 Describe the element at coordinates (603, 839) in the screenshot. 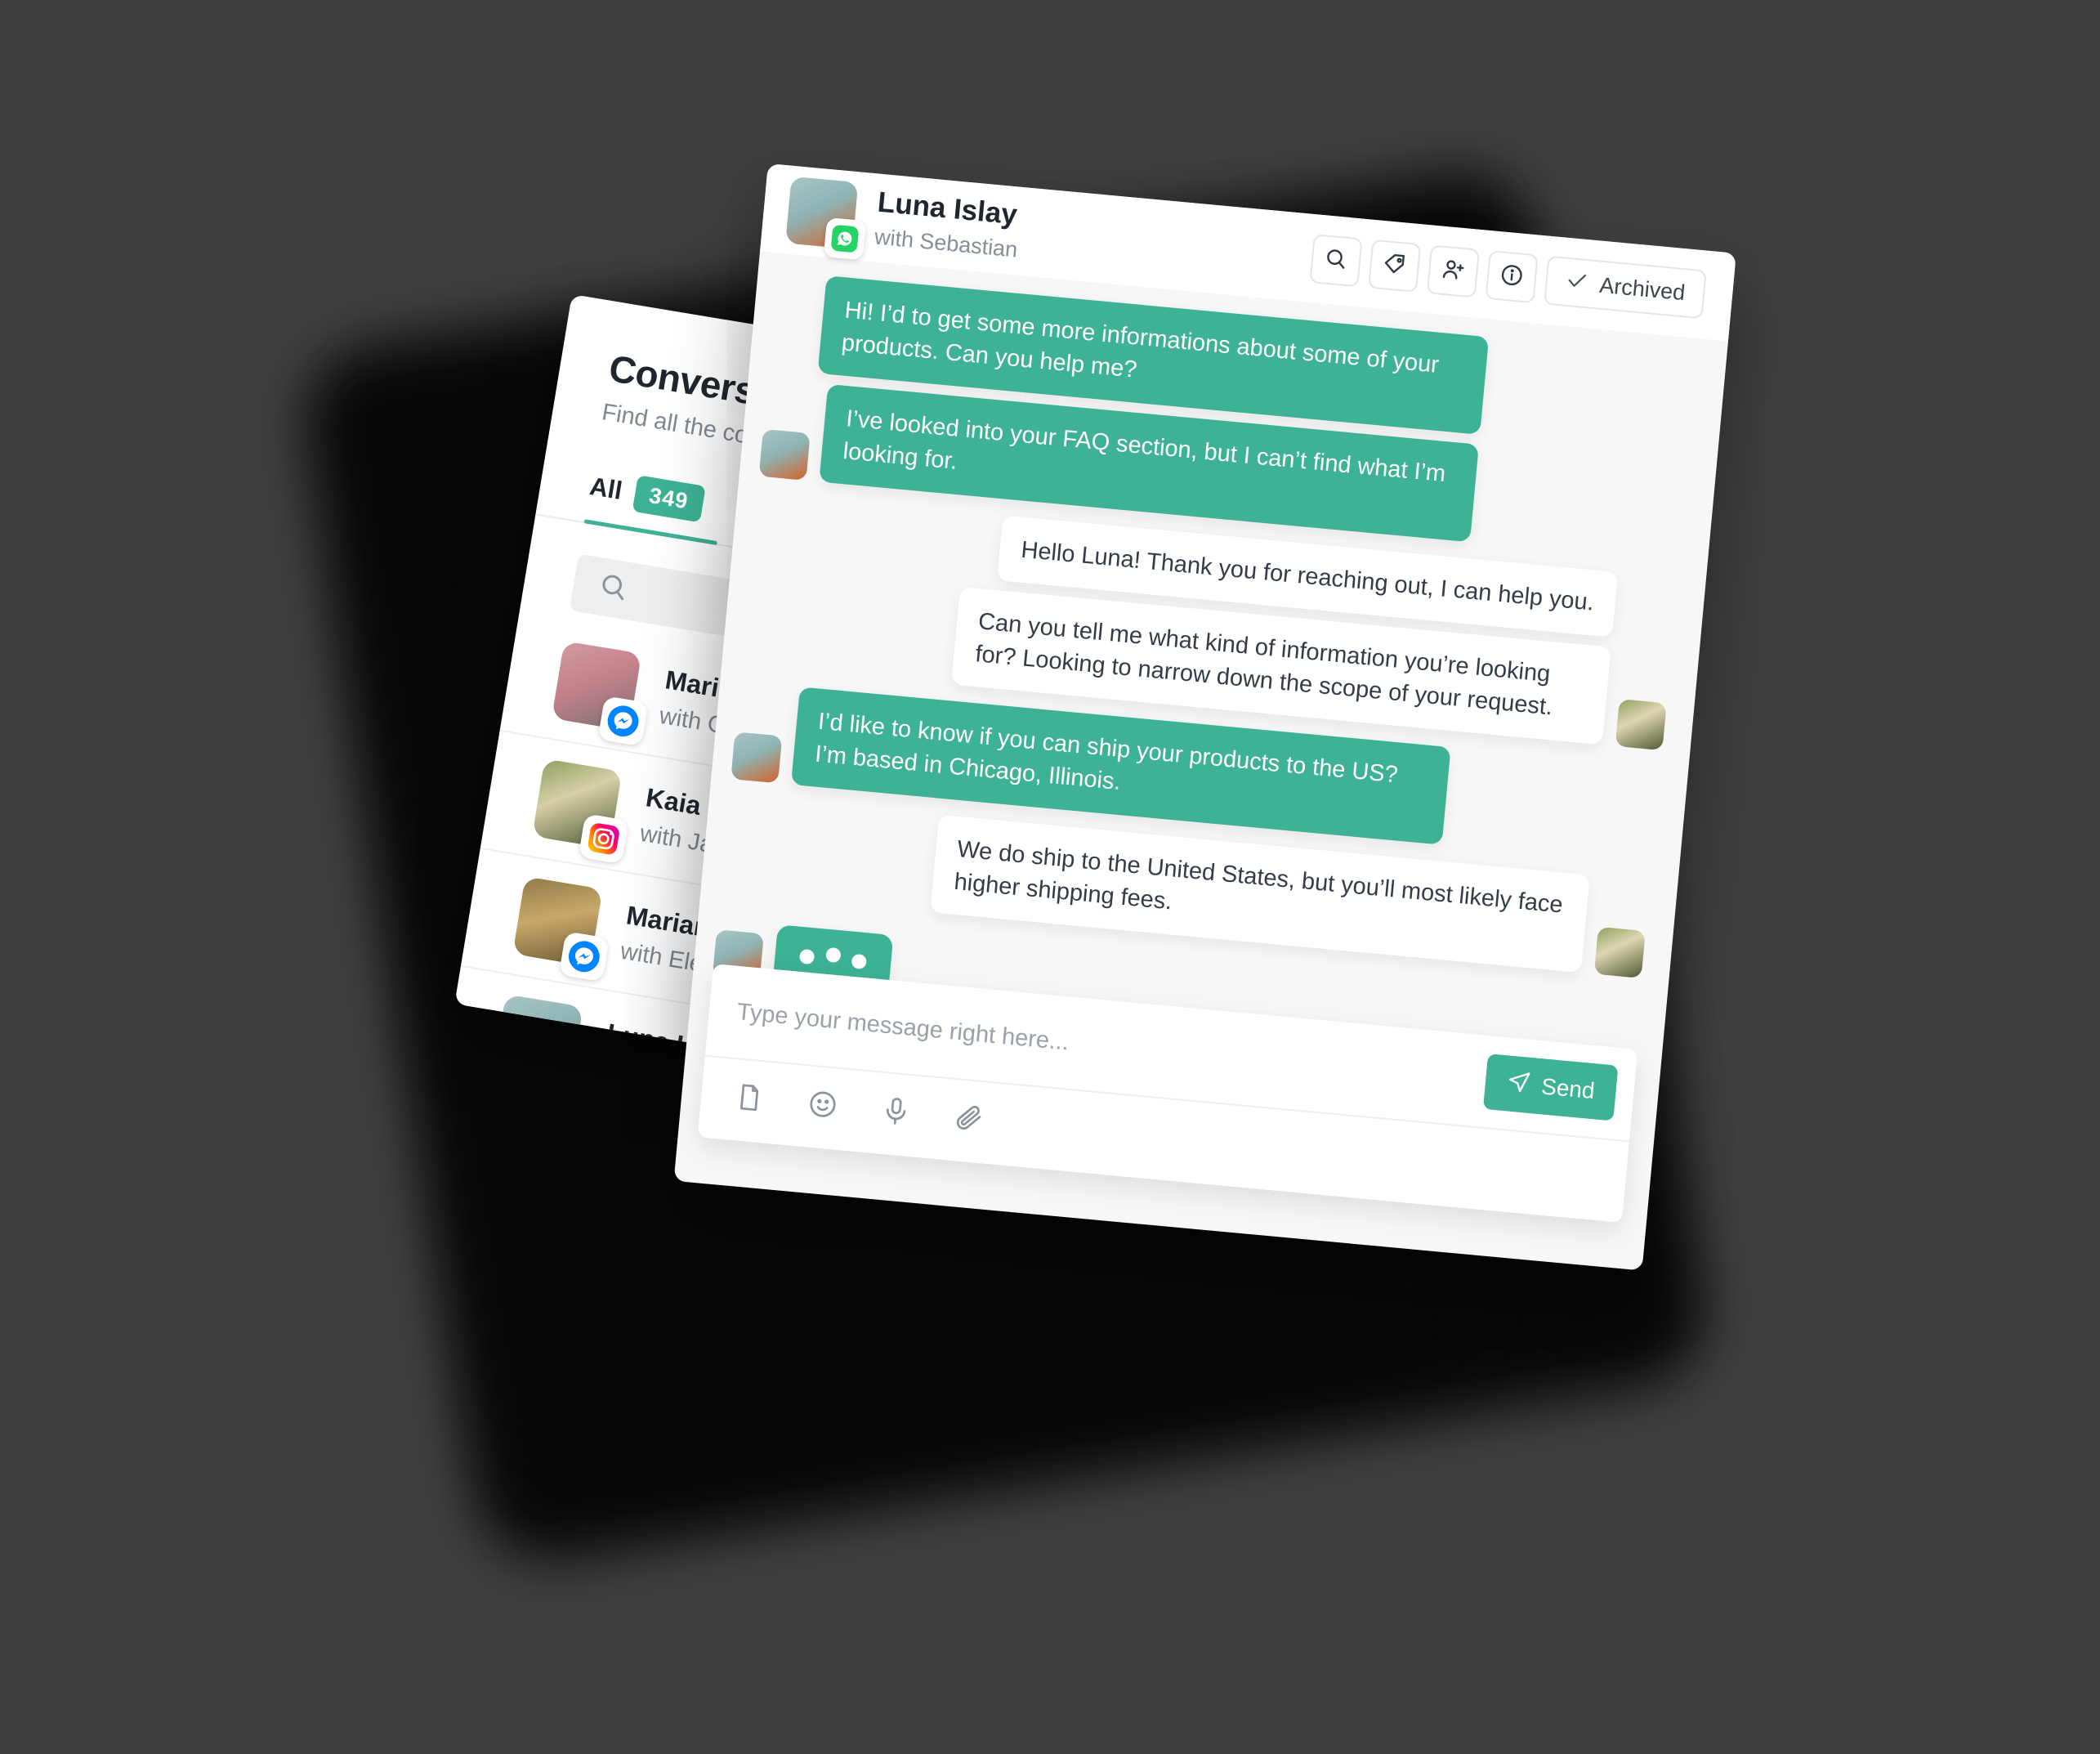

I see `instagram-icon` at that location.